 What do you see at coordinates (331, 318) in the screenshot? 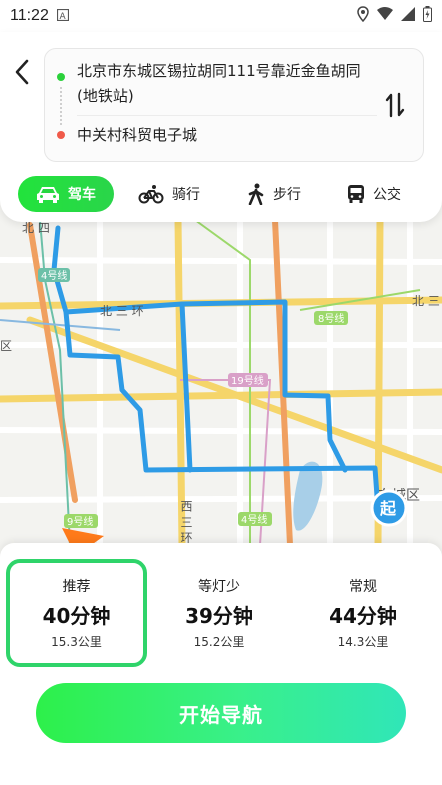
I see `map-label-line8: 8号线` at bounding box center [331, 318].